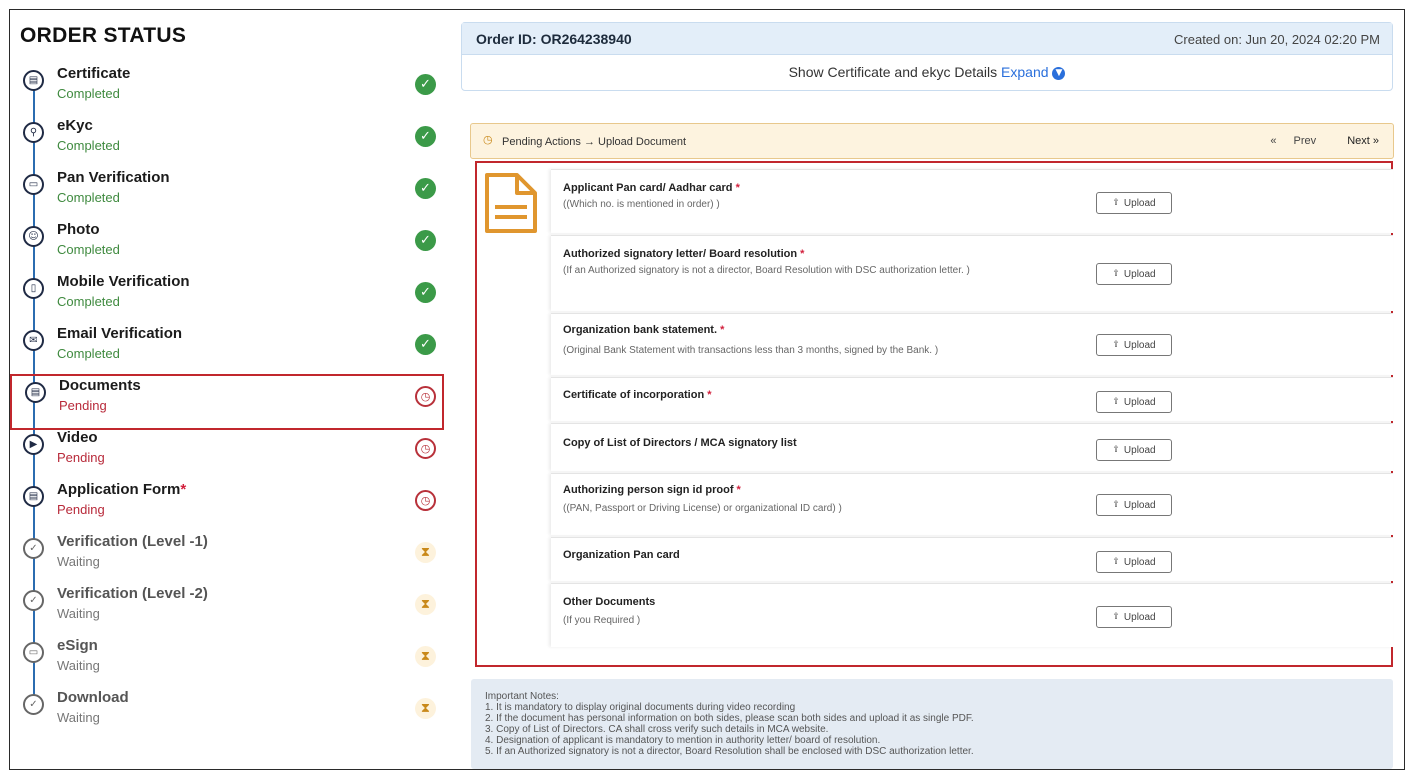  I want to click on show-details-text: Show Certificate and ekyc Details, so click(893, 72).